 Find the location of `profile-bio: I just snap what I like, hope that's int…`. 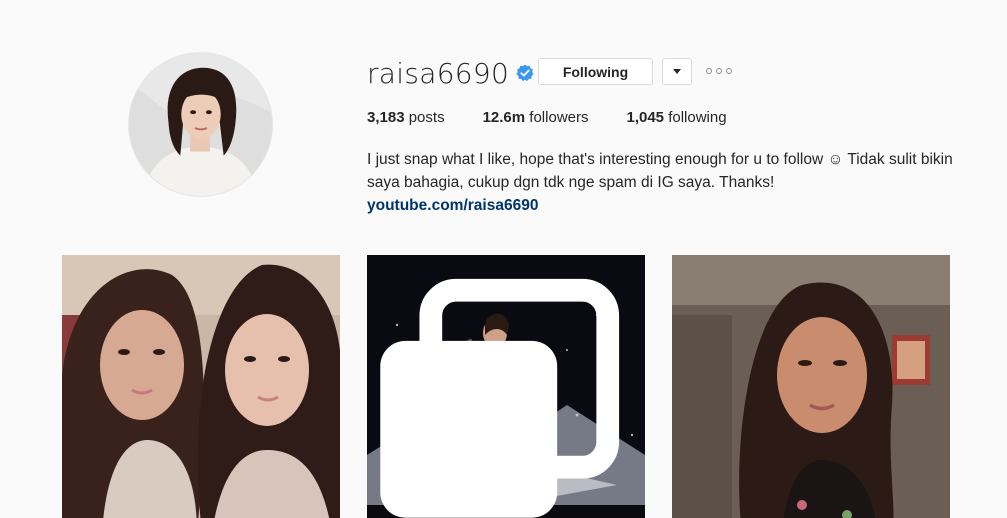

profile-bio: I just snap what I like, hope that's int… is located at coordinates (667, 182).